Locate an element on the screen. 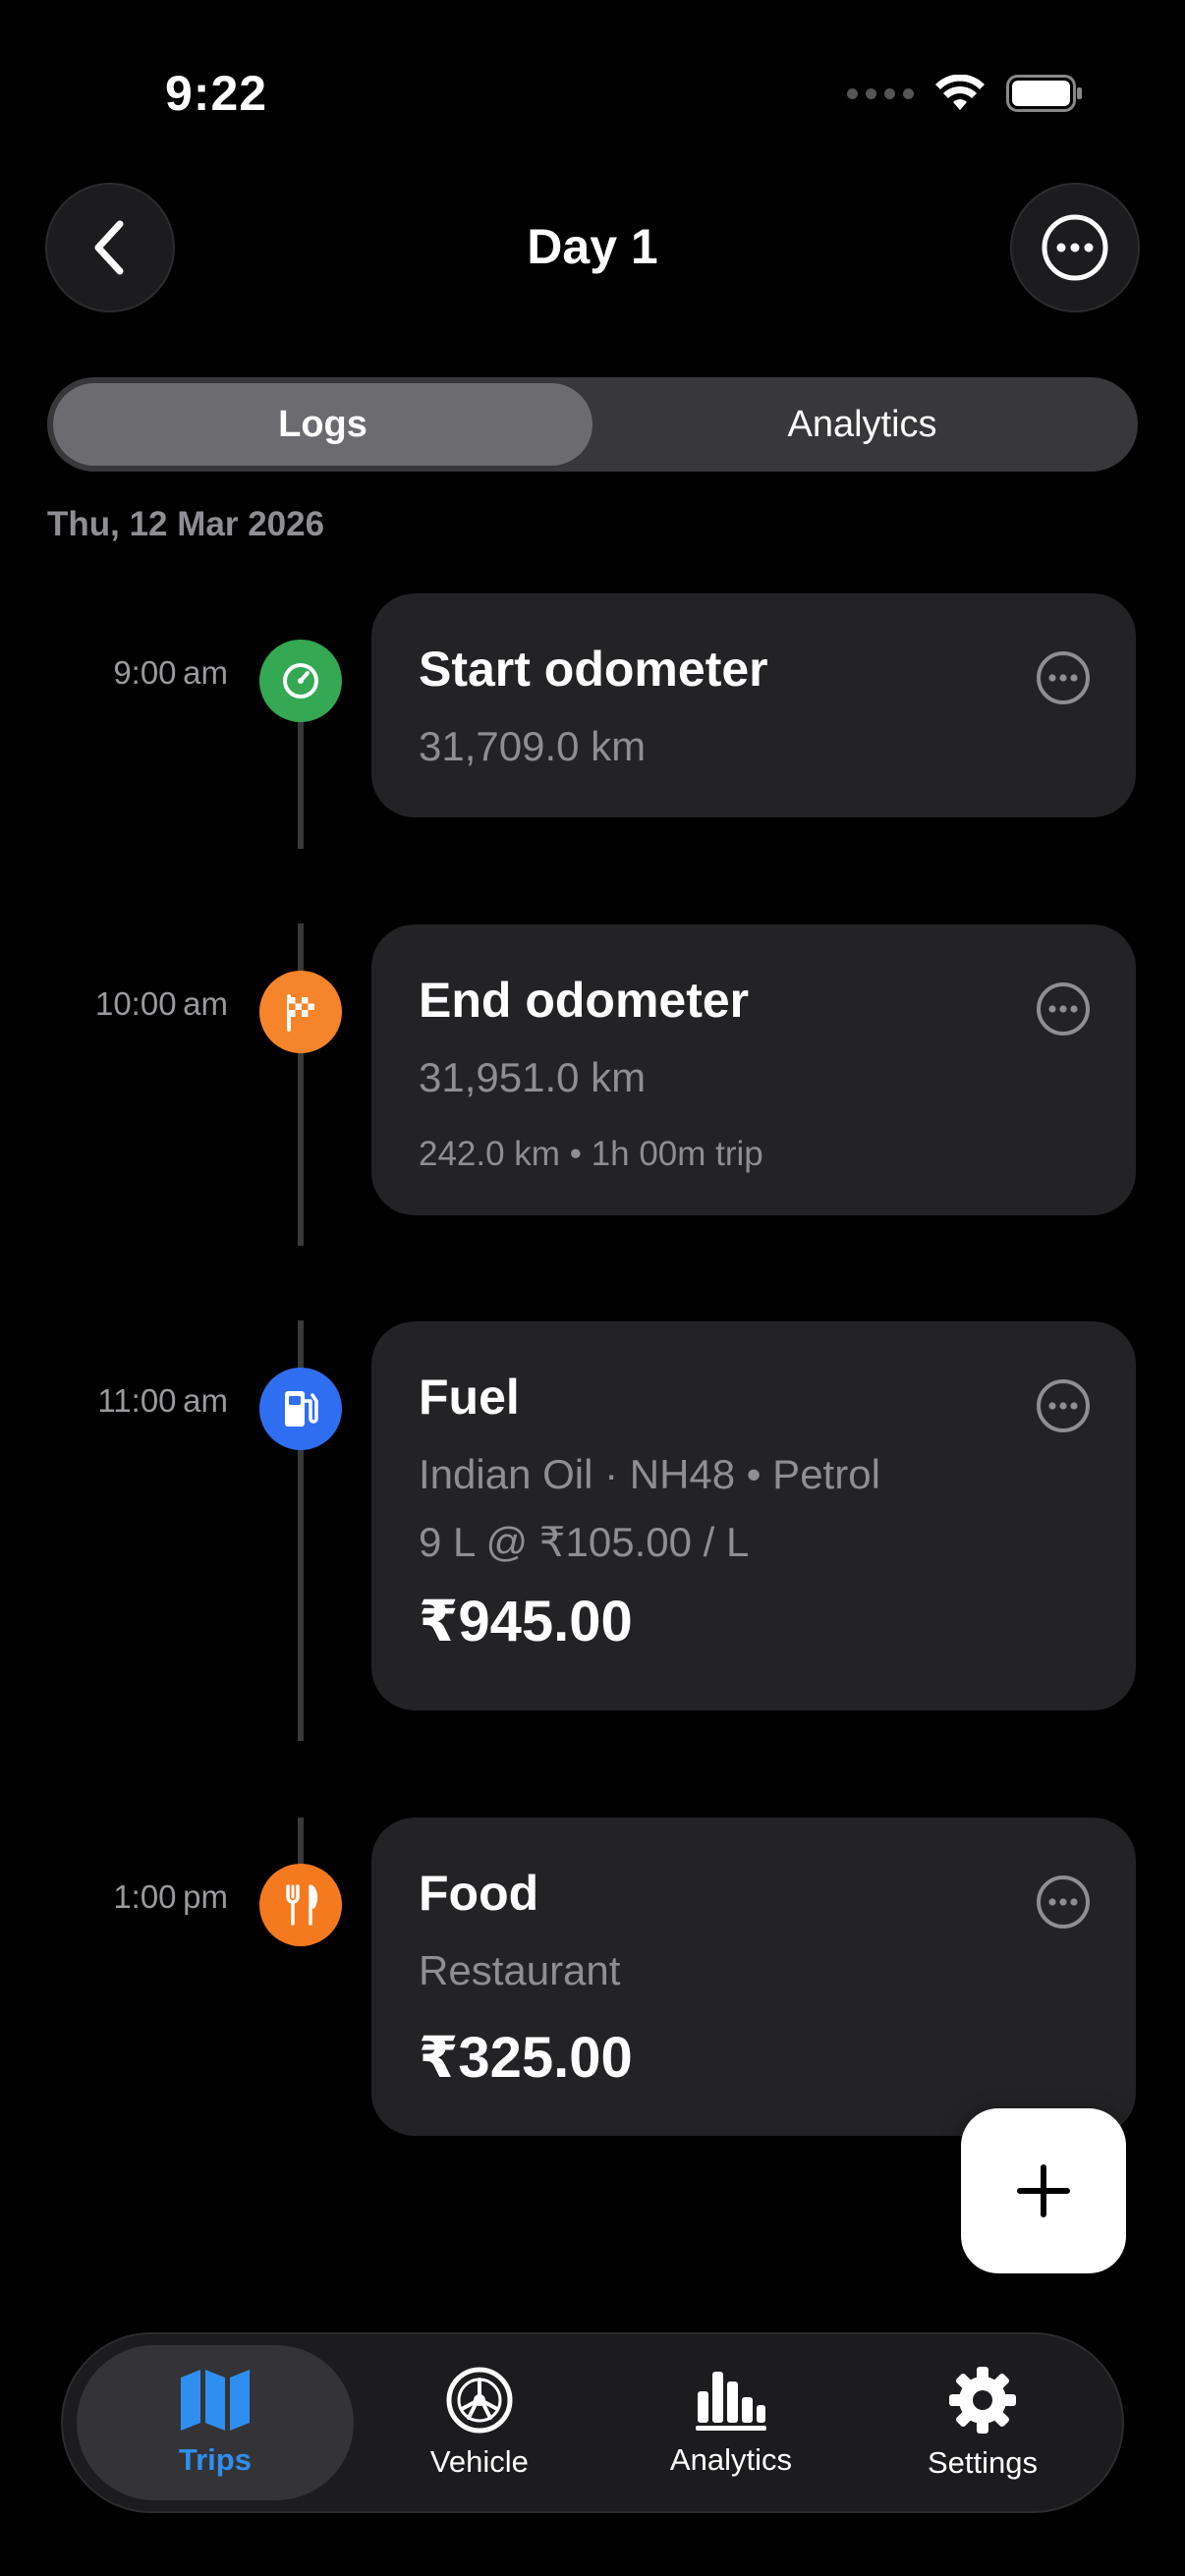  tab-label: Vehicle is located at coordinates (479, 2461).